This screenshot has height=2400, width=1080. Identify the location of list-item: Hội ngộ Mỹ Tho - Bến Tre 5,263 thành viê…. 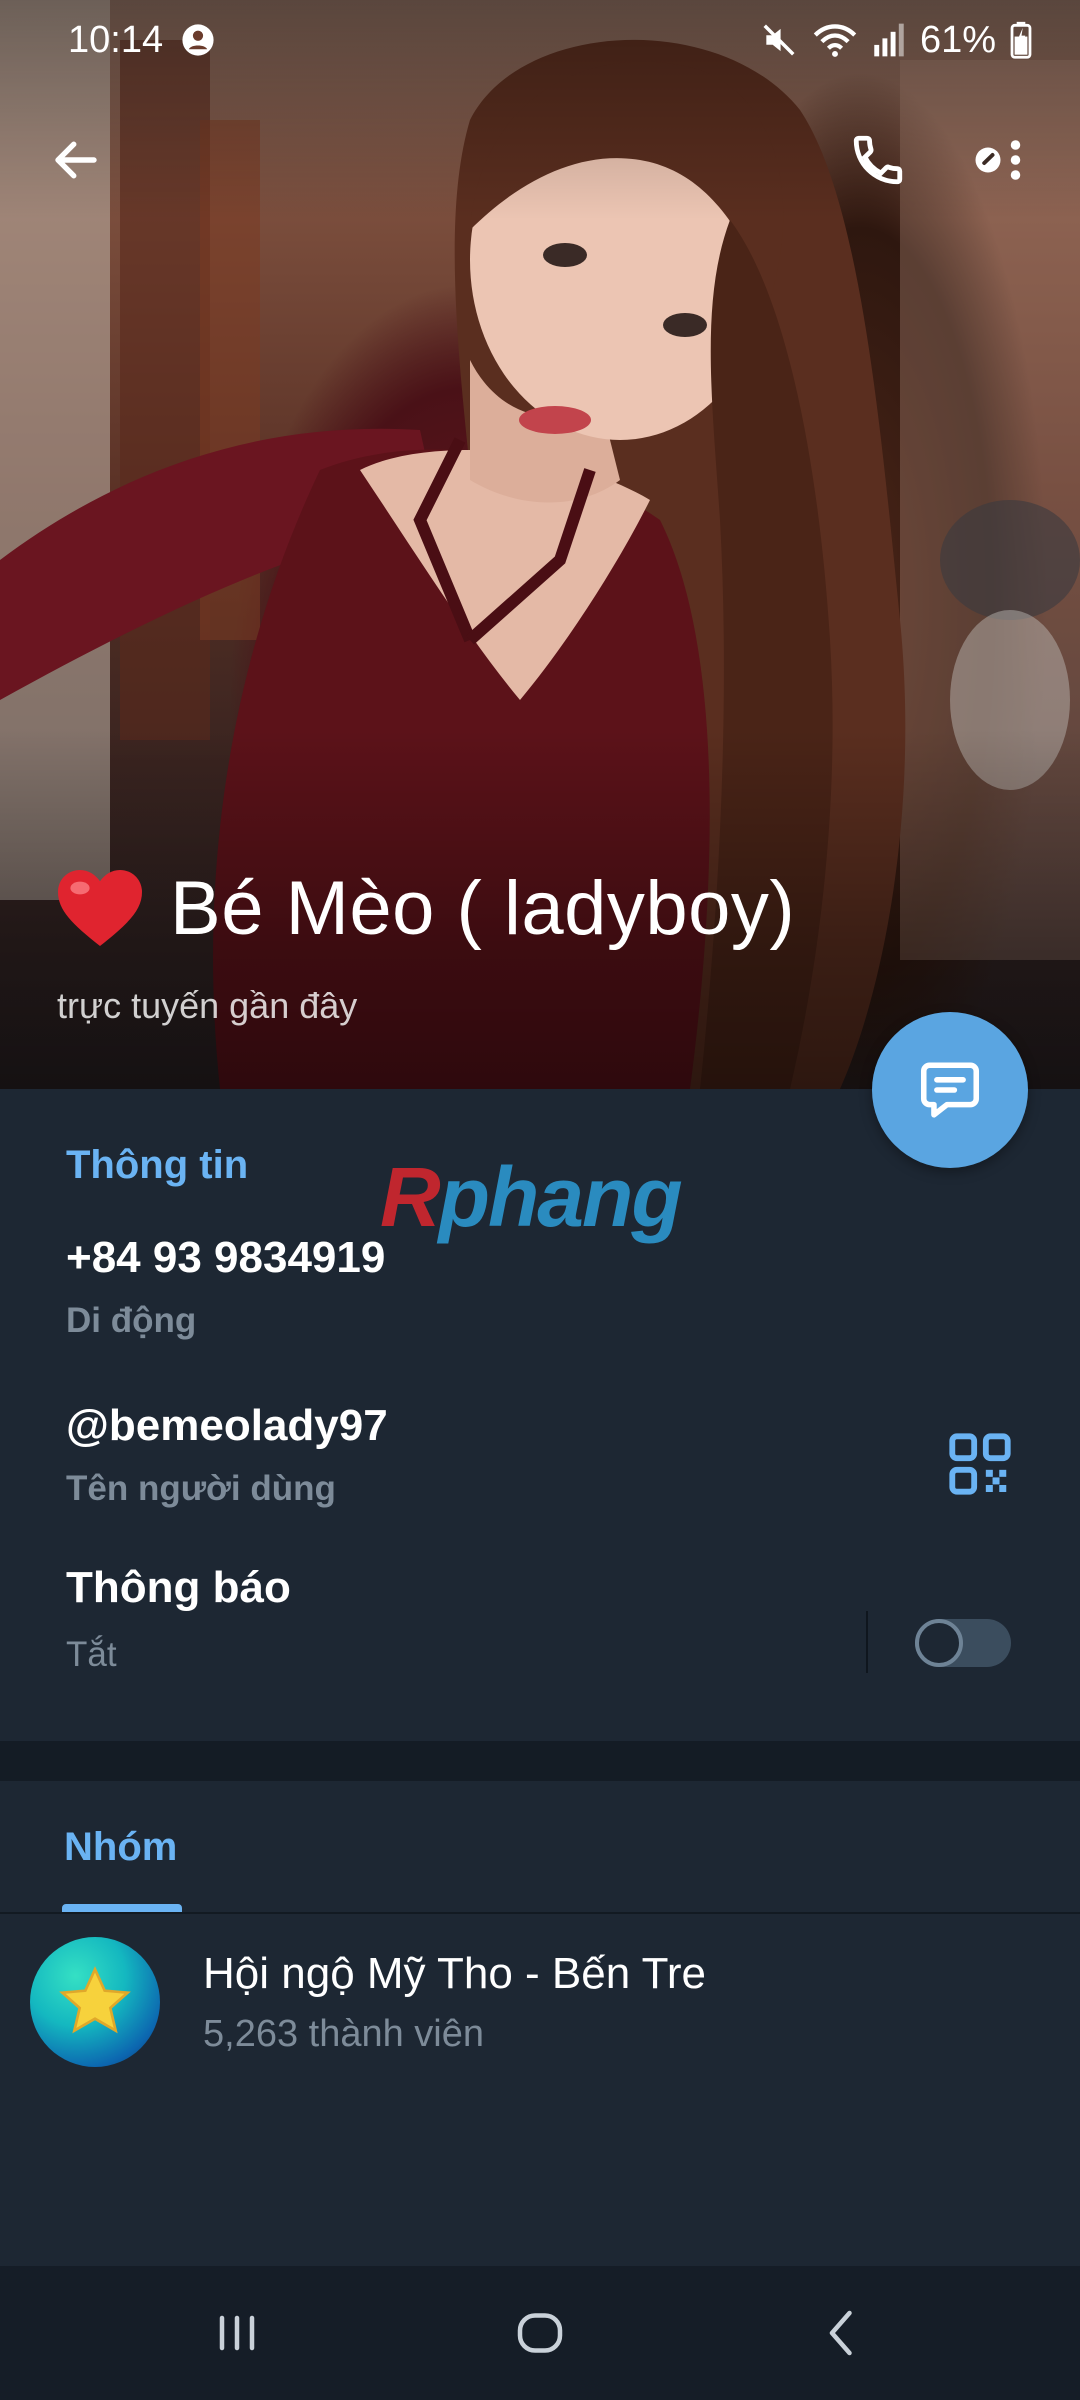
(540, 2006).